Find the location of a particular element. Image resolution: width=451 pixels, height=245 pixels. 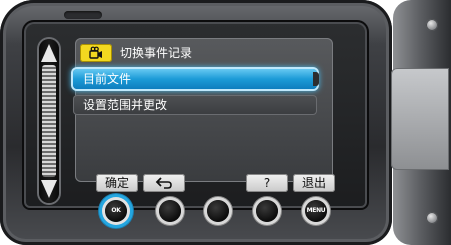

video-camera-icon is located at coordinates (95, 52).